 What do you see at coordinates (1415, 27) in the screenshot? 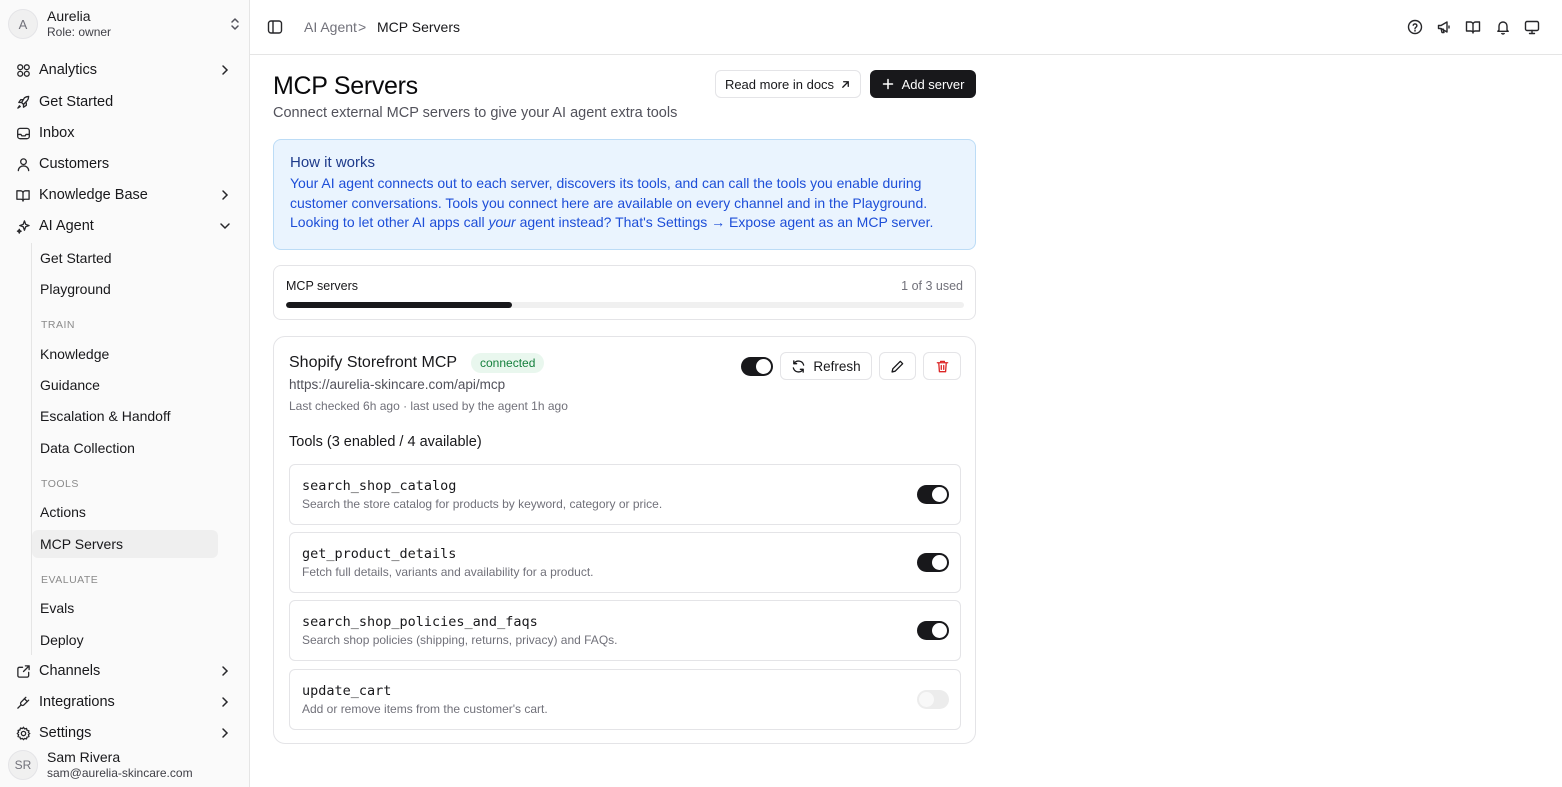
I see `help-circle-icon` at bounding box center [1415, 27].